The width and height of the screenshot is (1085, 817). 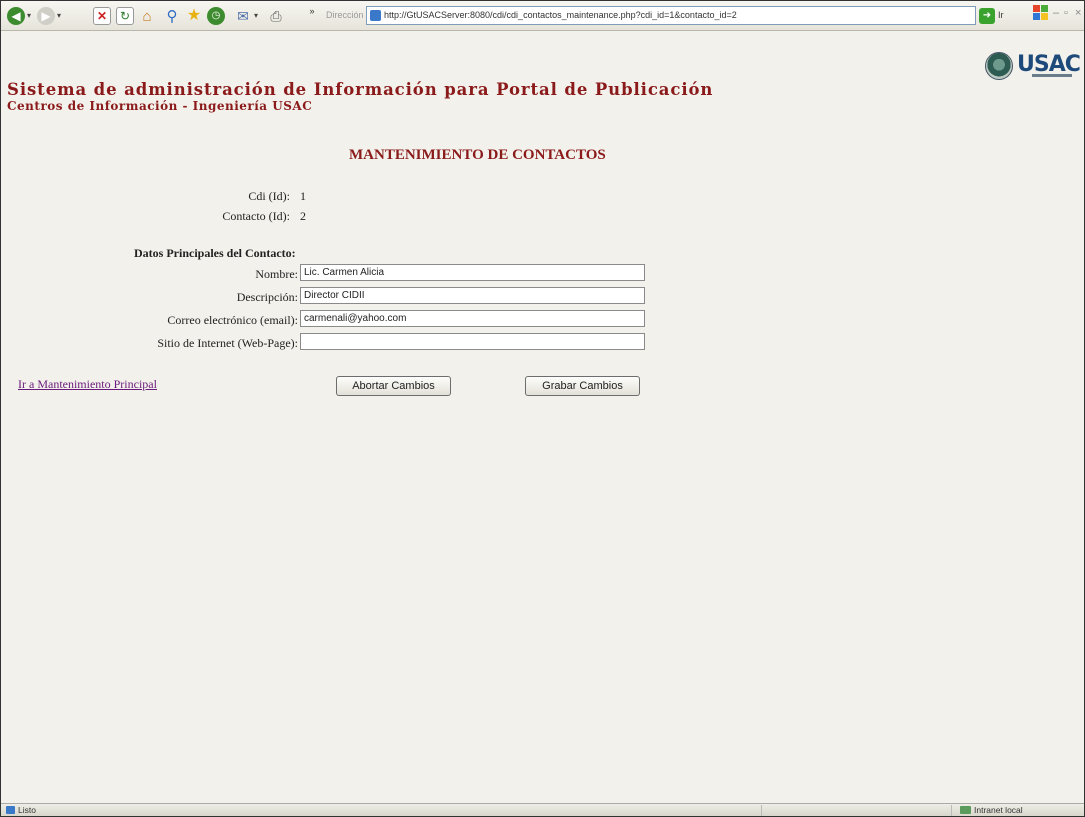 I want to click on cdi-id-value: 1, so click(x=303, y=196).